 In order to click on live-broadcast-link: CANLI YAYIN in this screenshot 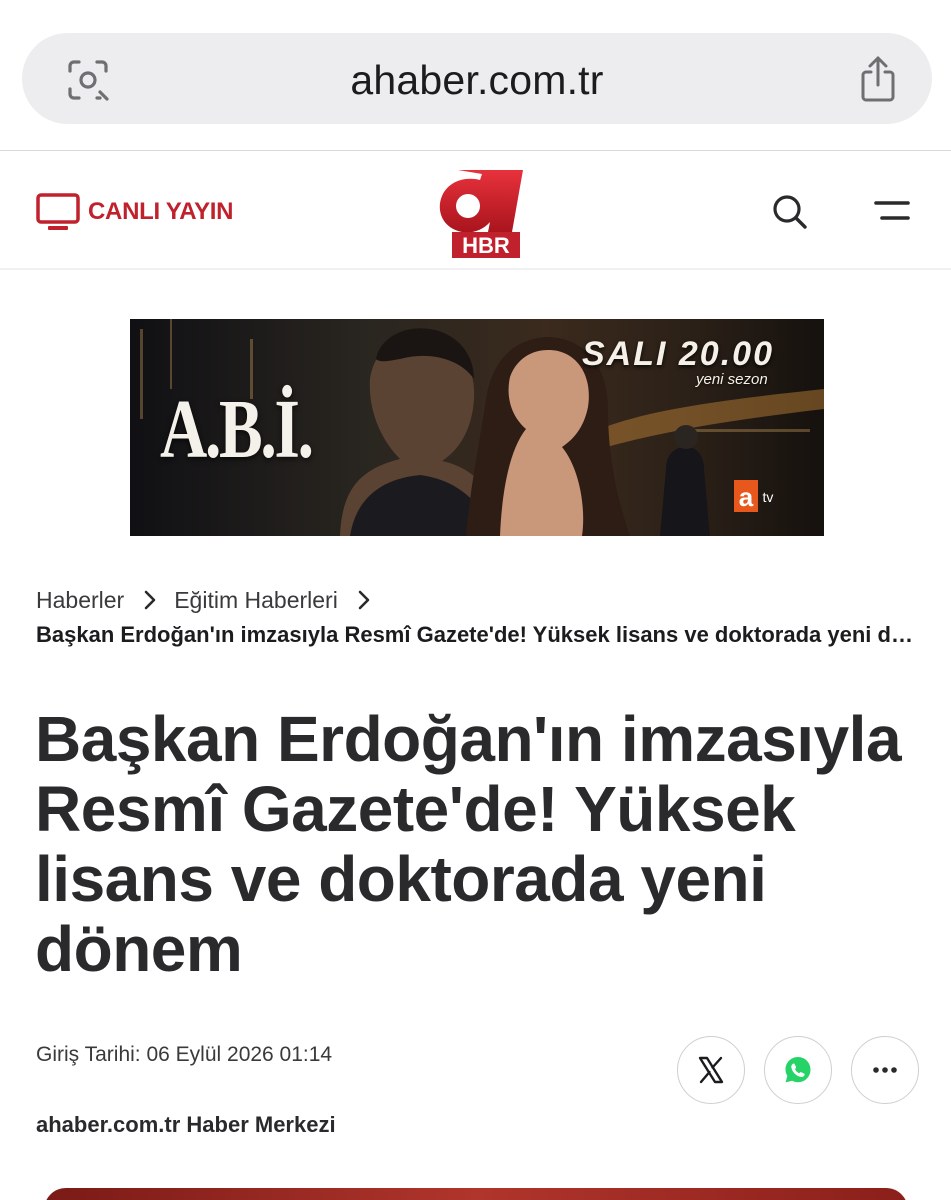, I will do `click(135, 212)`.